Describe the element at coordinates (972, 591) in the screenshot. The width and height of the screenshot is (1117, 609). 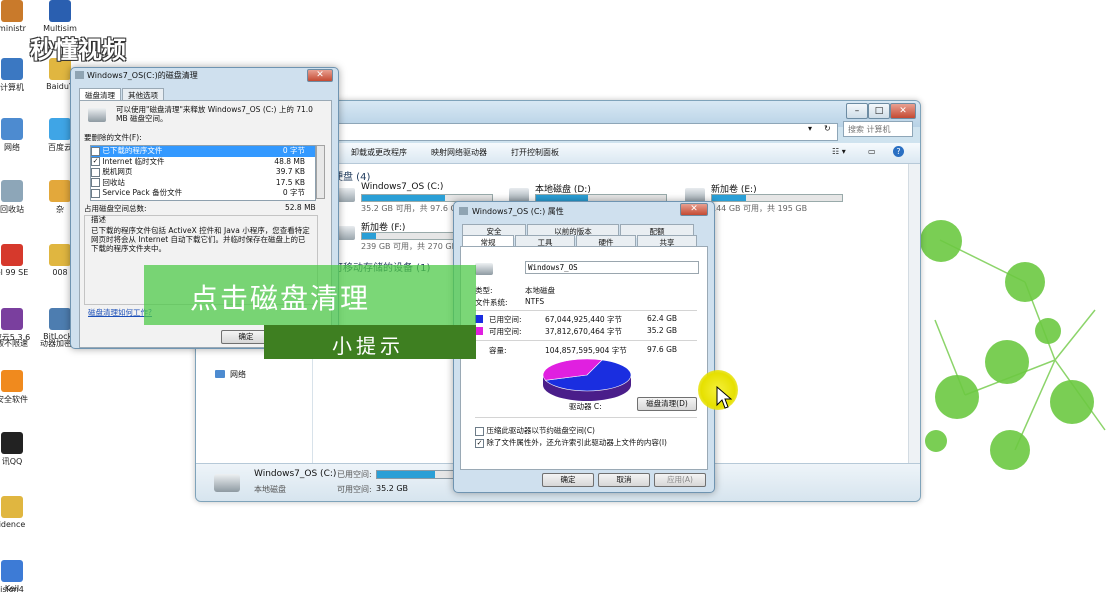
I see `baidu-slogan: 解决你所有生活问题` at that location.